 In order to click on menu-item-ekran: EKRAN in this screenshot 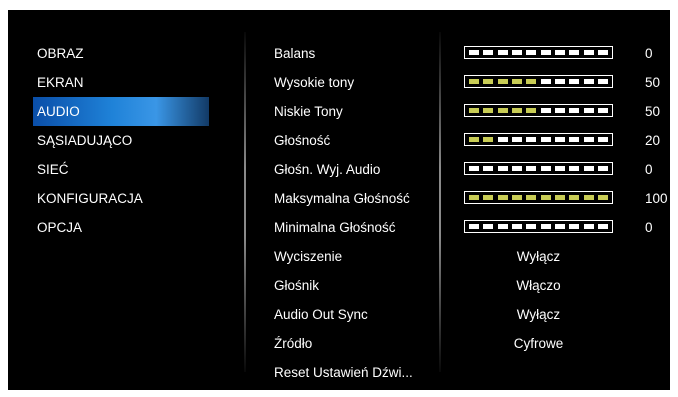, I will do `click(123, 82)`.